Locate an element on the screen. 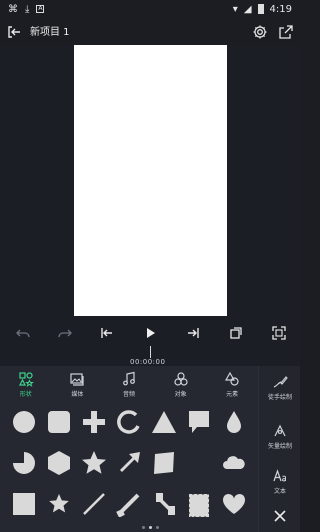 This screenshot has height=532, width=320. tab-audio: 音频 is located at coordinates (129, 384).